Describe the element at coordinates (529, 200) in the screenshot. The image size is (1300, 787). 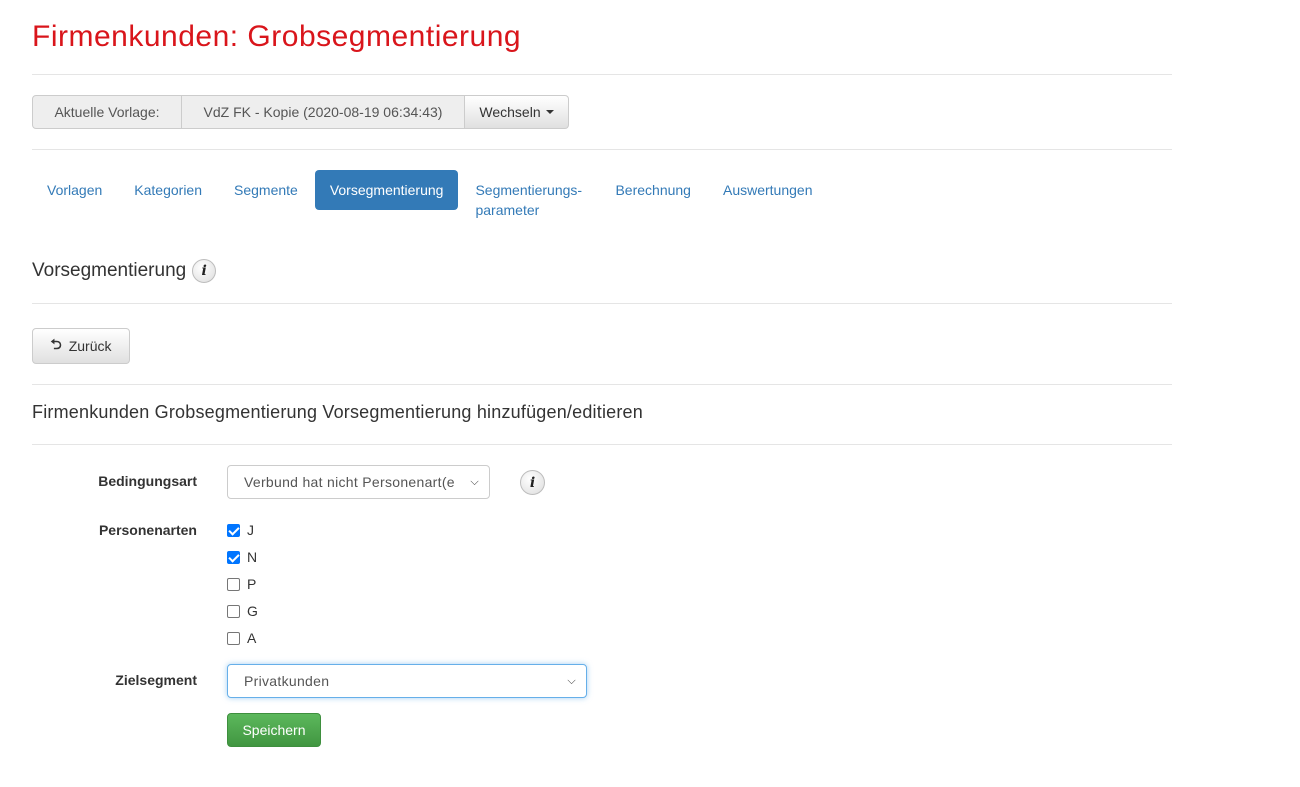
I see `tab-segmentierungsparameter: Segmentierungs-parameter` at that location.